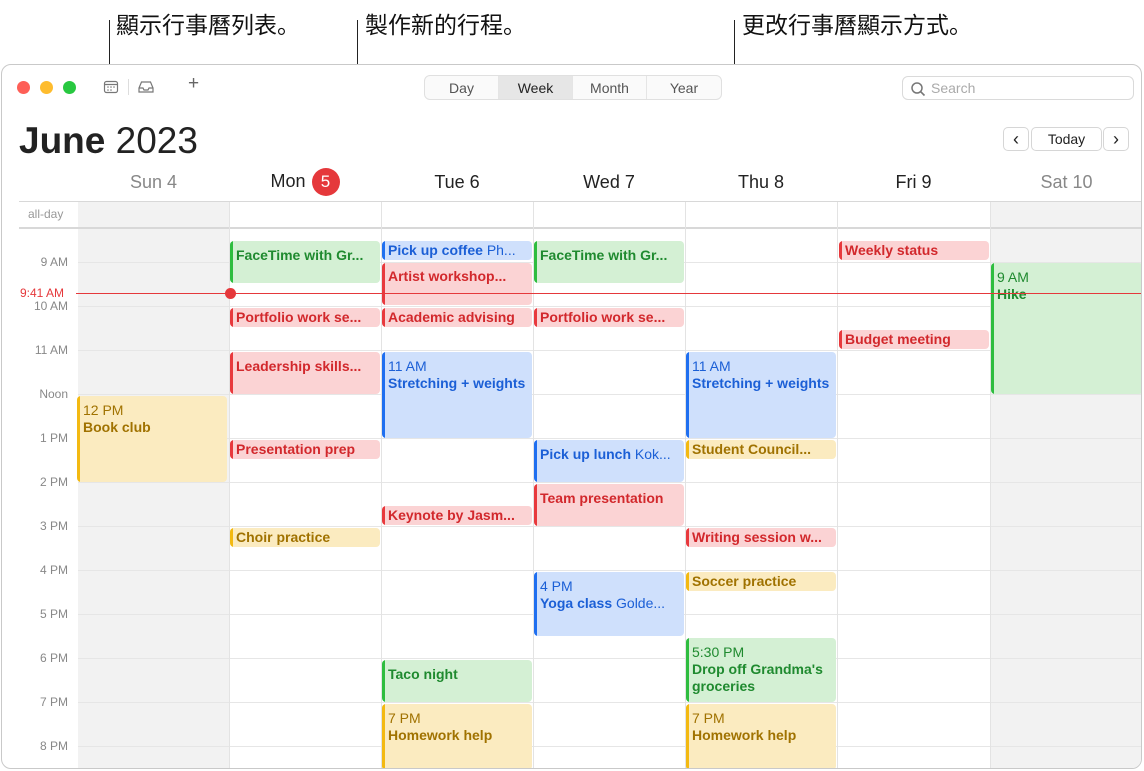  What do you see at coordinates (108, 141) in the screenshot?
I see `page-title: June 2023` at bounding box center [108, 141].